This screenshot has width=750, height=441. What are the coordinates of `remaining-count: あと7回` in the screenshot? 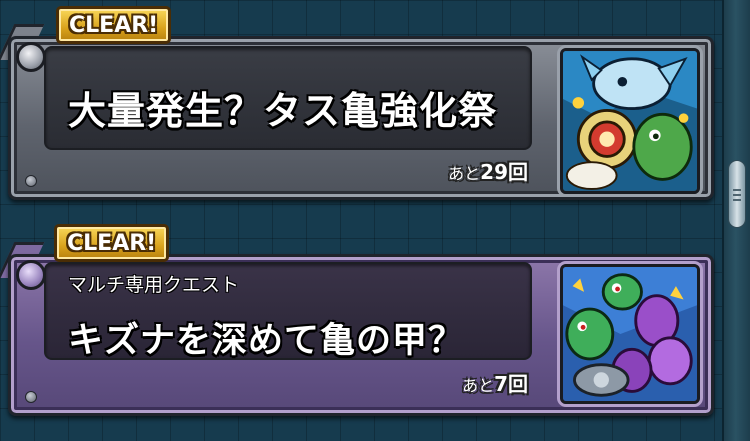 It's located at (495, 382).